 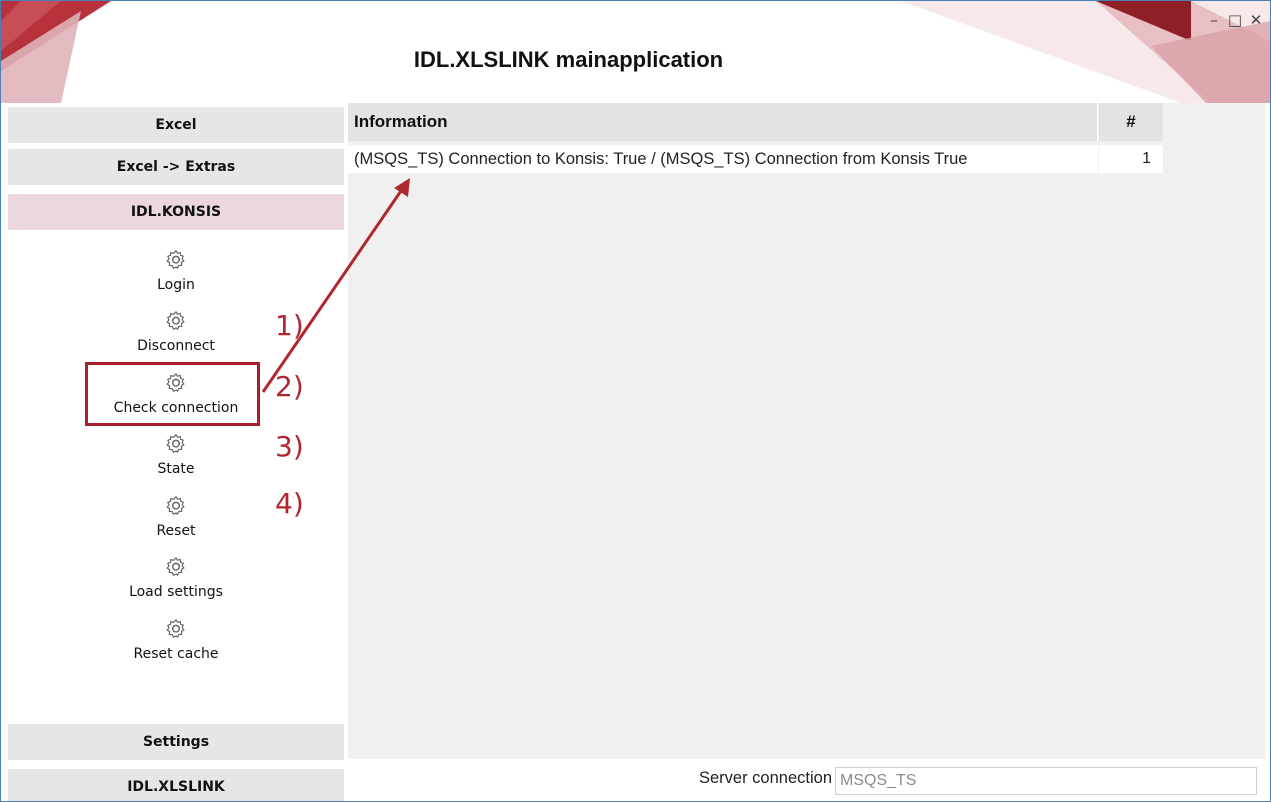 I want to click on close-button: ✕, so click(x=1256, y=20).